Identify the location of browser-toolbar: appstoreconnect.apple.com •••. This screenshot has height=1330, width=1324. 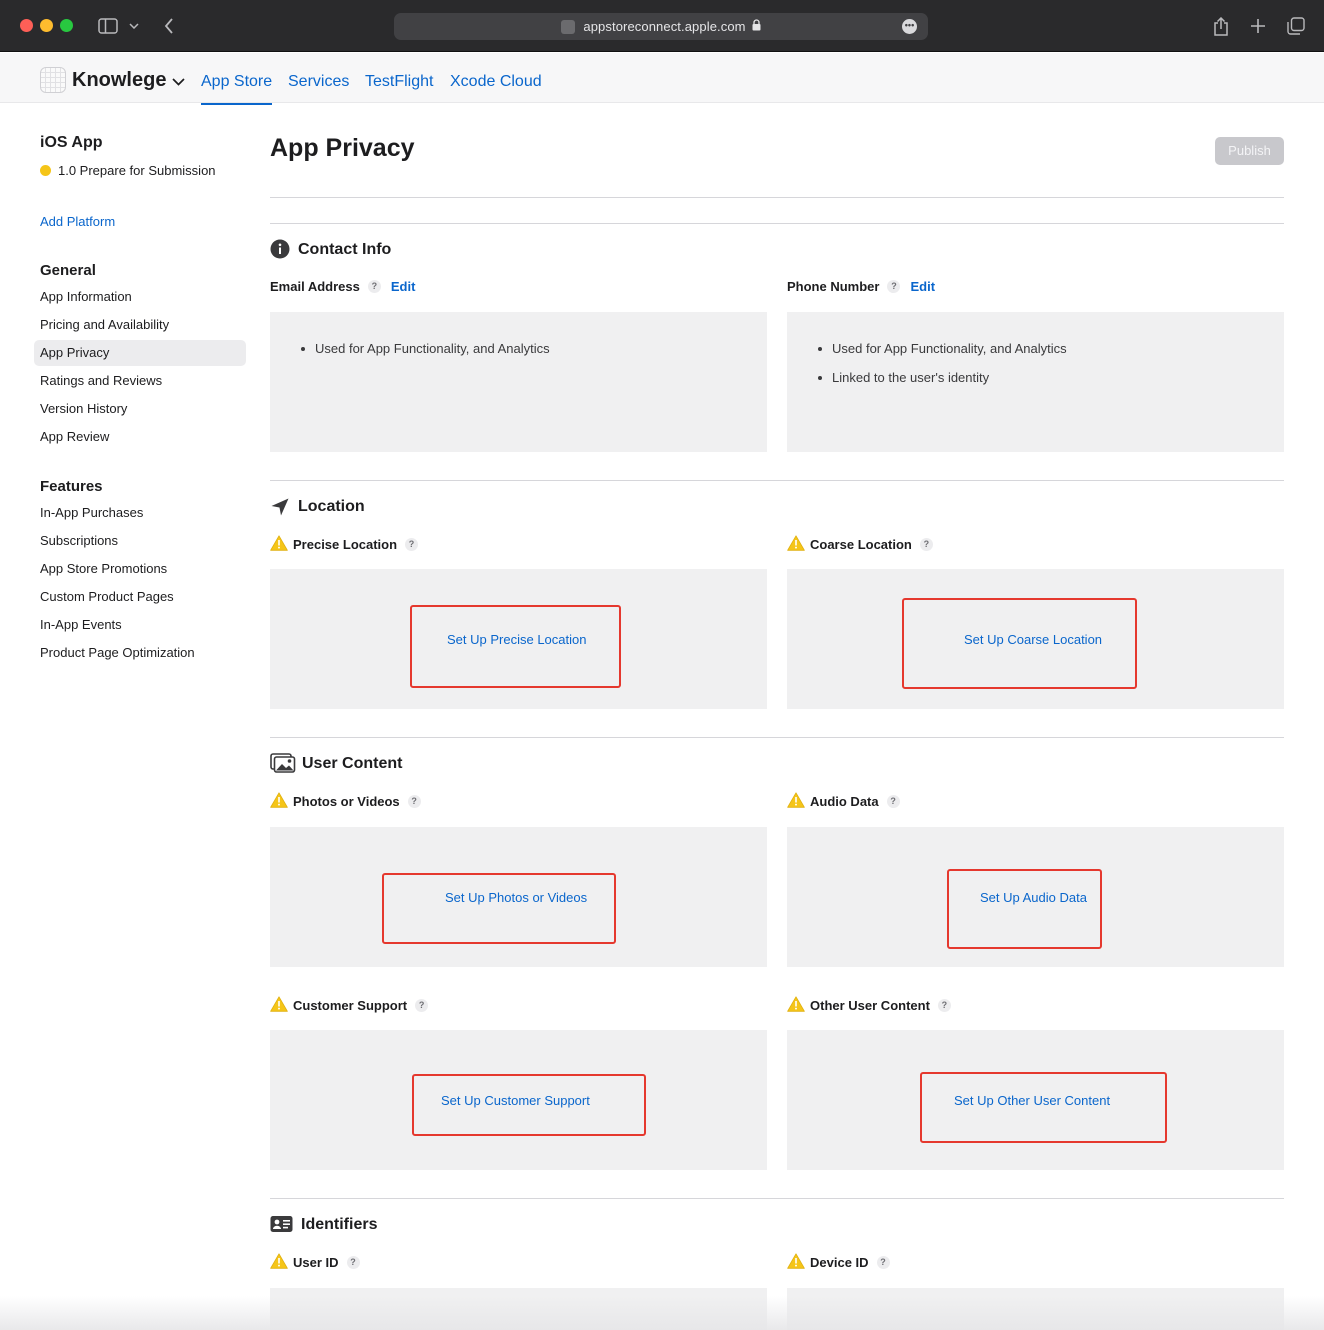
(662, 26).